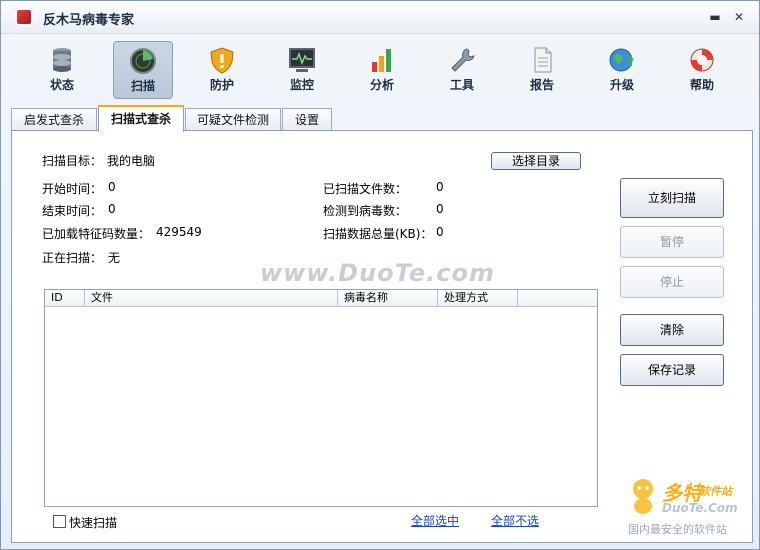 The image size is (760, 550). I want to click on toolbar-label: 工具, so click(461, 85).